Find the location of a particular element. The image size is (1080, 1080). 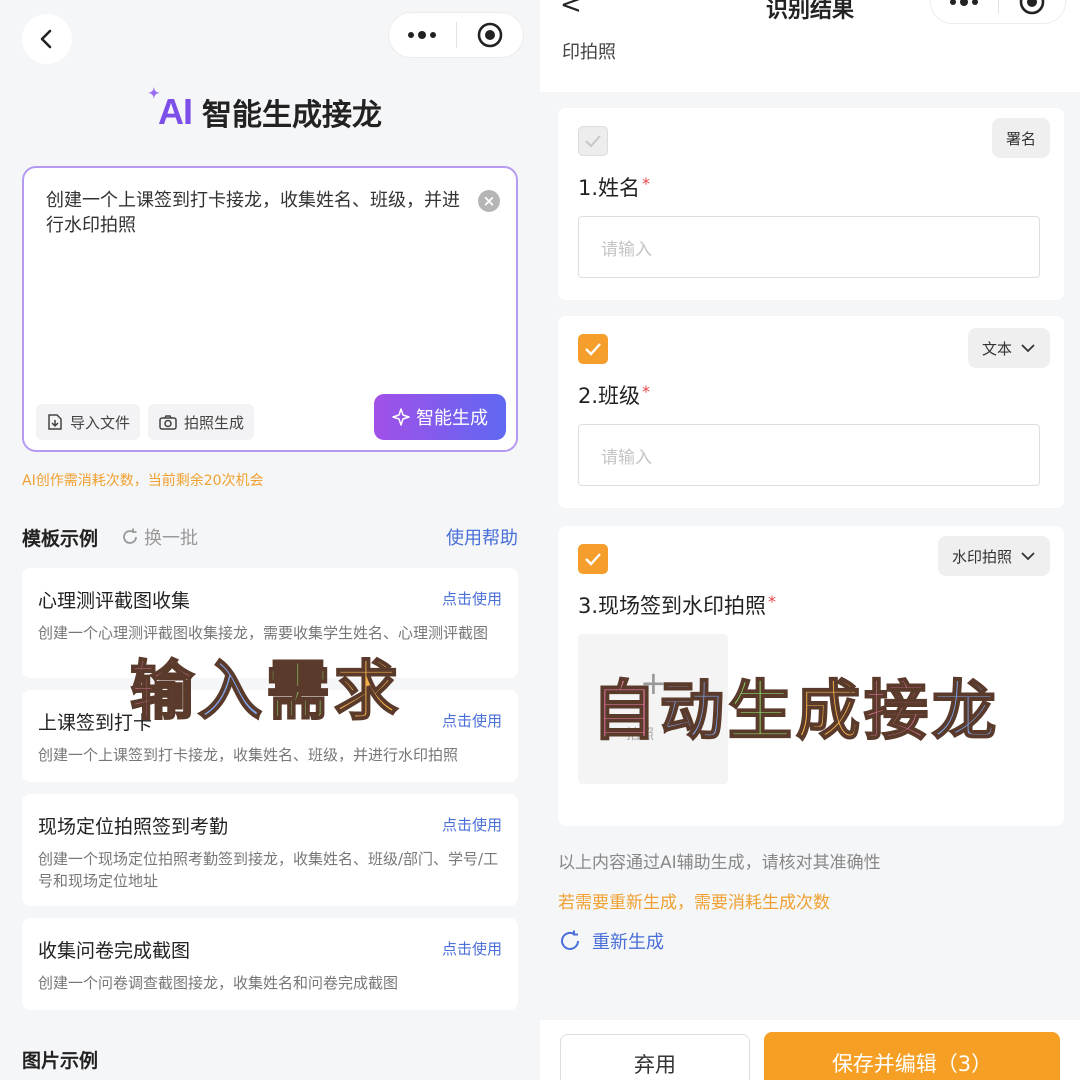

save-and-edit-button: 保存并编辑（3） is located at coordinates (912, 1056).